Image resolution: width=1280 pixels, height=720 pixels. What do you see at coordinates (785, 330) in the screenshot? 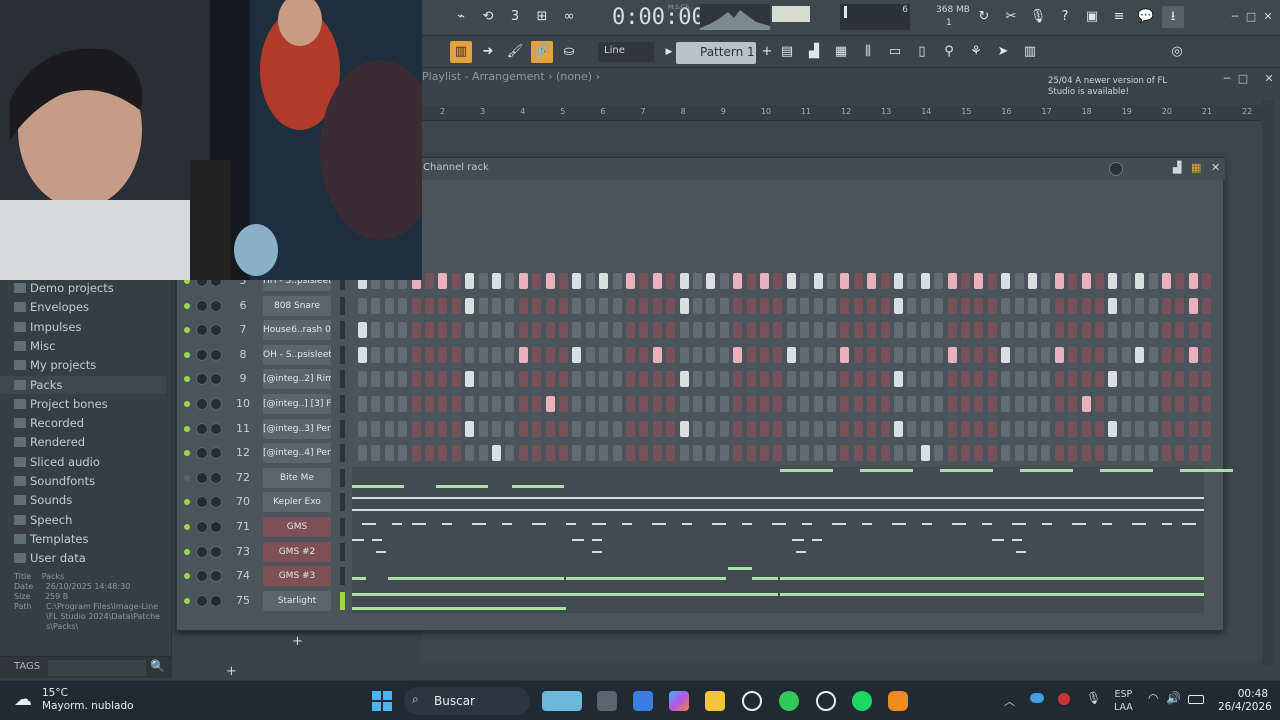
I see `step-sequencer` at bounding box center [785, 330].